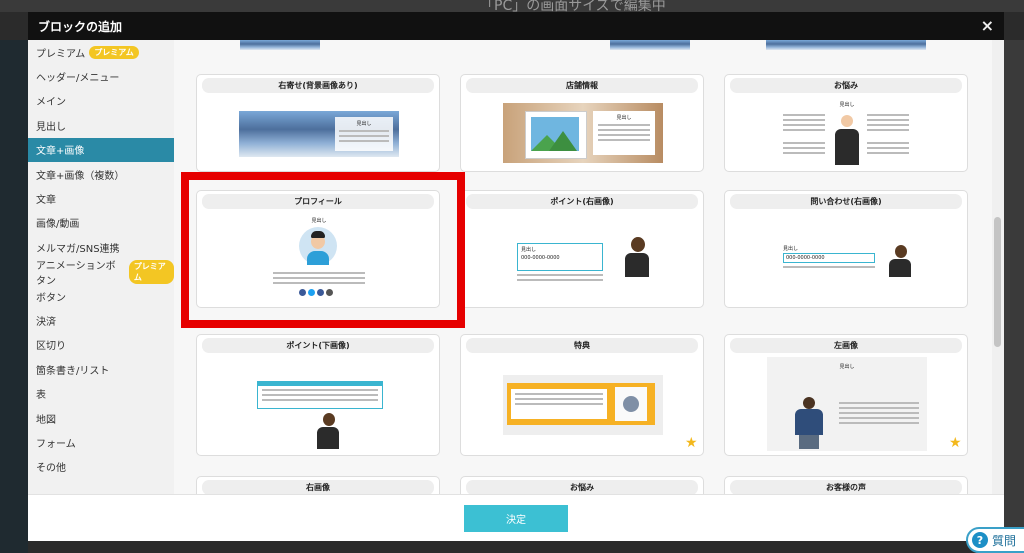  What do you see at coordinates (516, 26) in the screenshot?
I see `modal-header: ブロックの追加 ×` at bounding box center [516, 26].